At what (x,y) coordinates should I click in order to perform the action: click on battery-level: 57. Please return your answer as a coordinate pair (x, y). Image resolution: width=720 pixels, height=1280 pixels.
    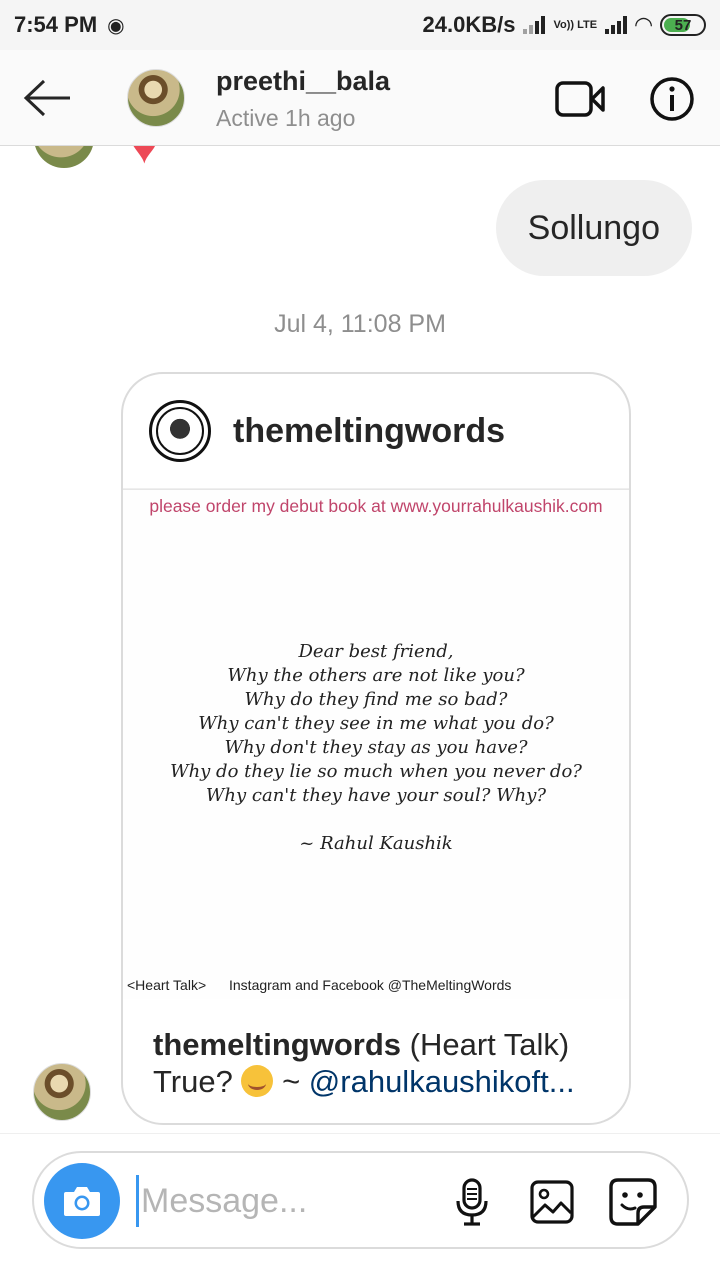
    Looking at the image, I should click on (683, 25).